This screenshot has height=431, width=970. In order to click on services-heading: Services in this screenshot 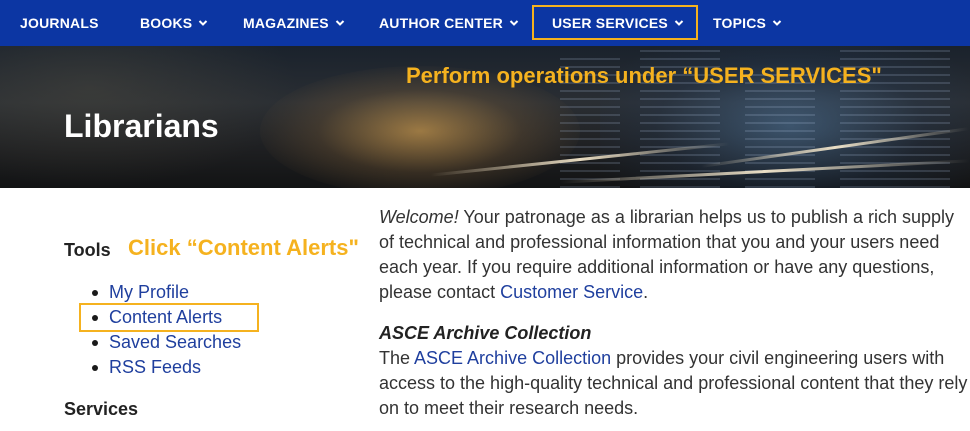, I will do `click(101, 409)`.